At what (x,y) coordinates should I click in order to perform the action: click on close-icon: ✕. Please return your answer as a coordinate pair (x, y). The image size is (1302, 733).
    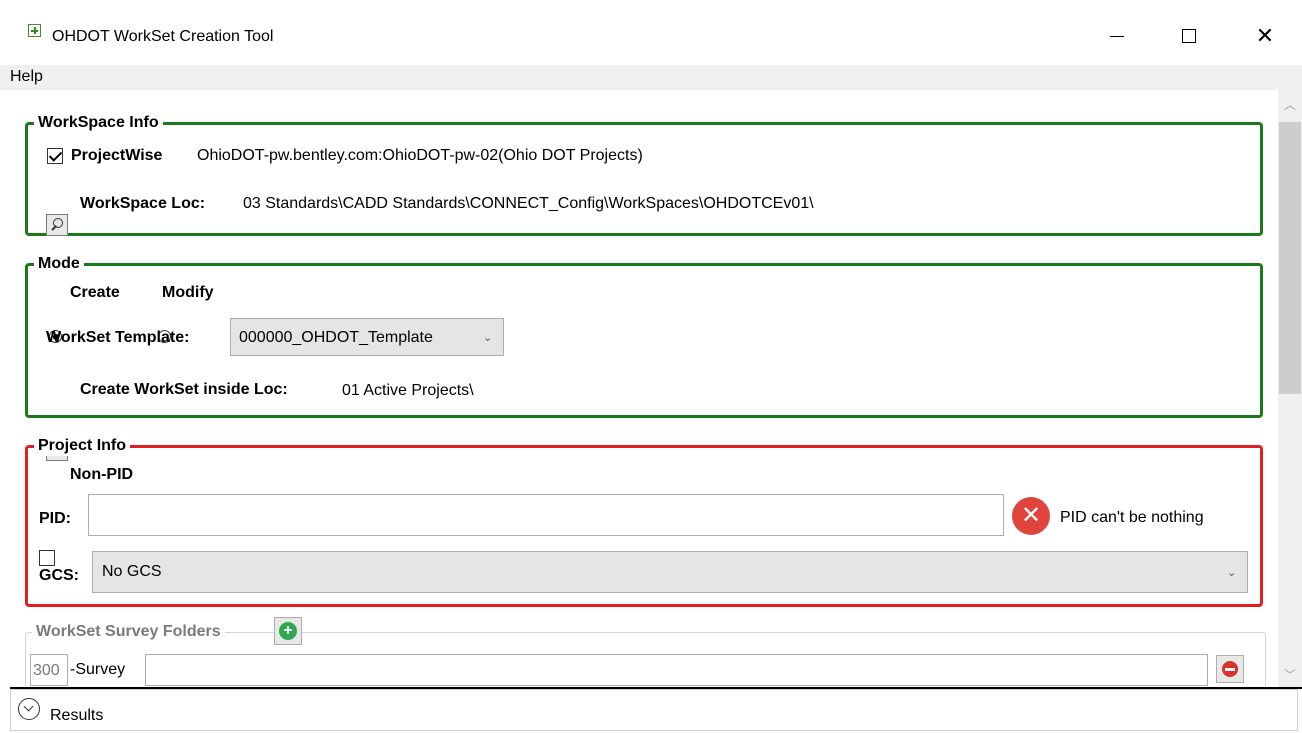
    Looking at the image, I should click on (1265, 35).